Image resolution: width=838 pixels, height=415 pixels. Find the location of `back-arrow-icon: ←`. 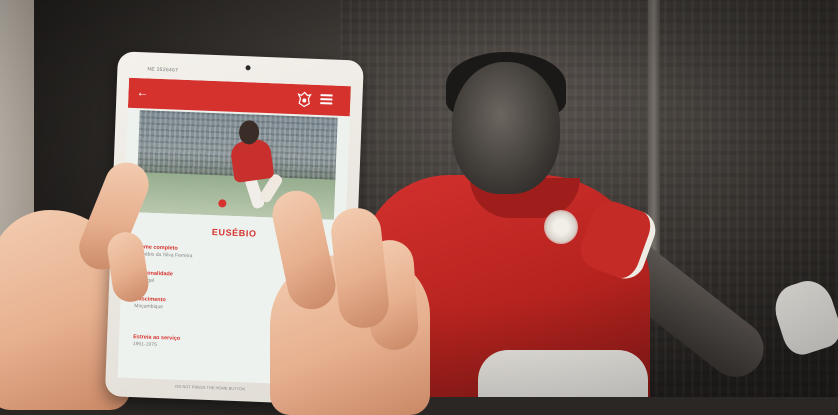

back-arrow-icon: ← is located at coordinates (142, 92).